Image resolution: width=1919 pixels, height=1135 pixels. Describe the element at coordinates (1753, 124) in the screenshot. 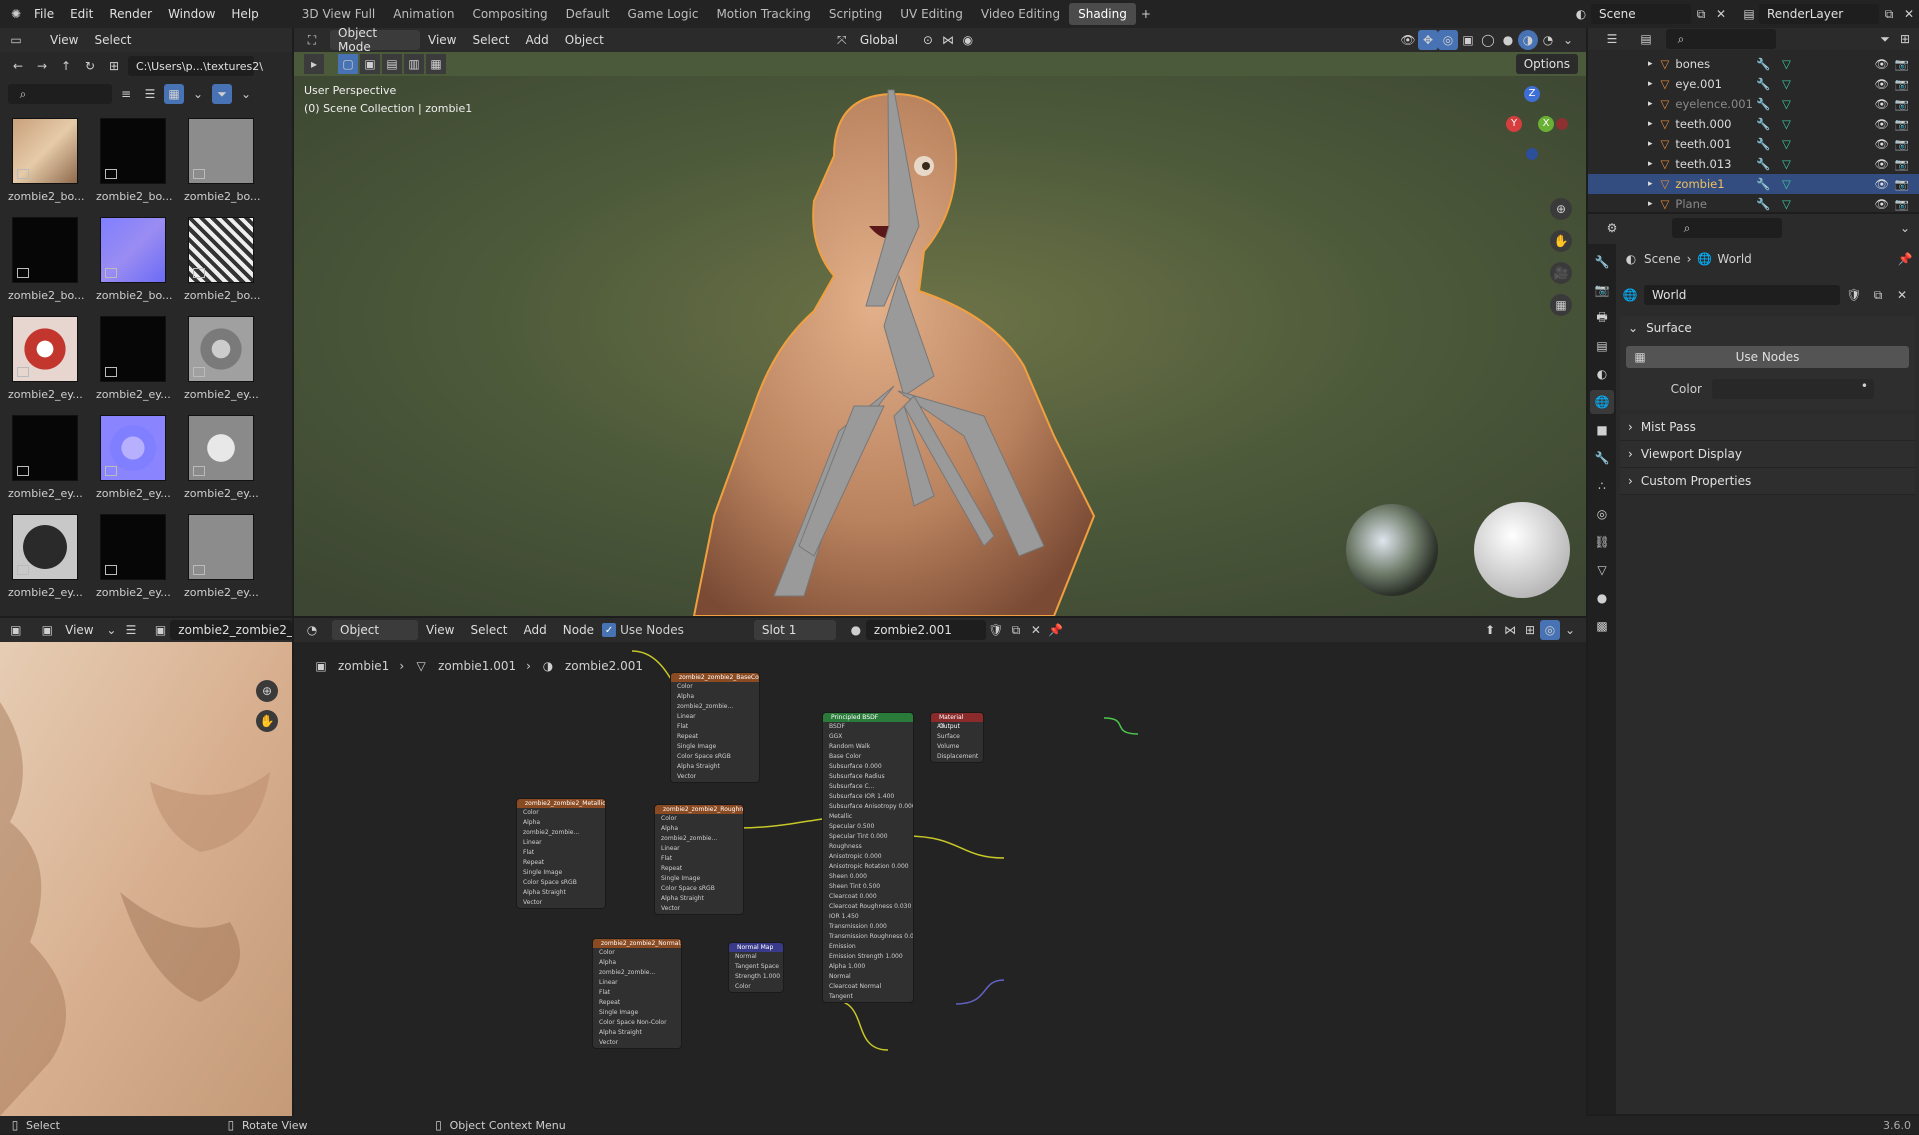

I see `outliner-item: ▸ ▽ teeth.000 🔧 ▽ 👁 📷` at that location.